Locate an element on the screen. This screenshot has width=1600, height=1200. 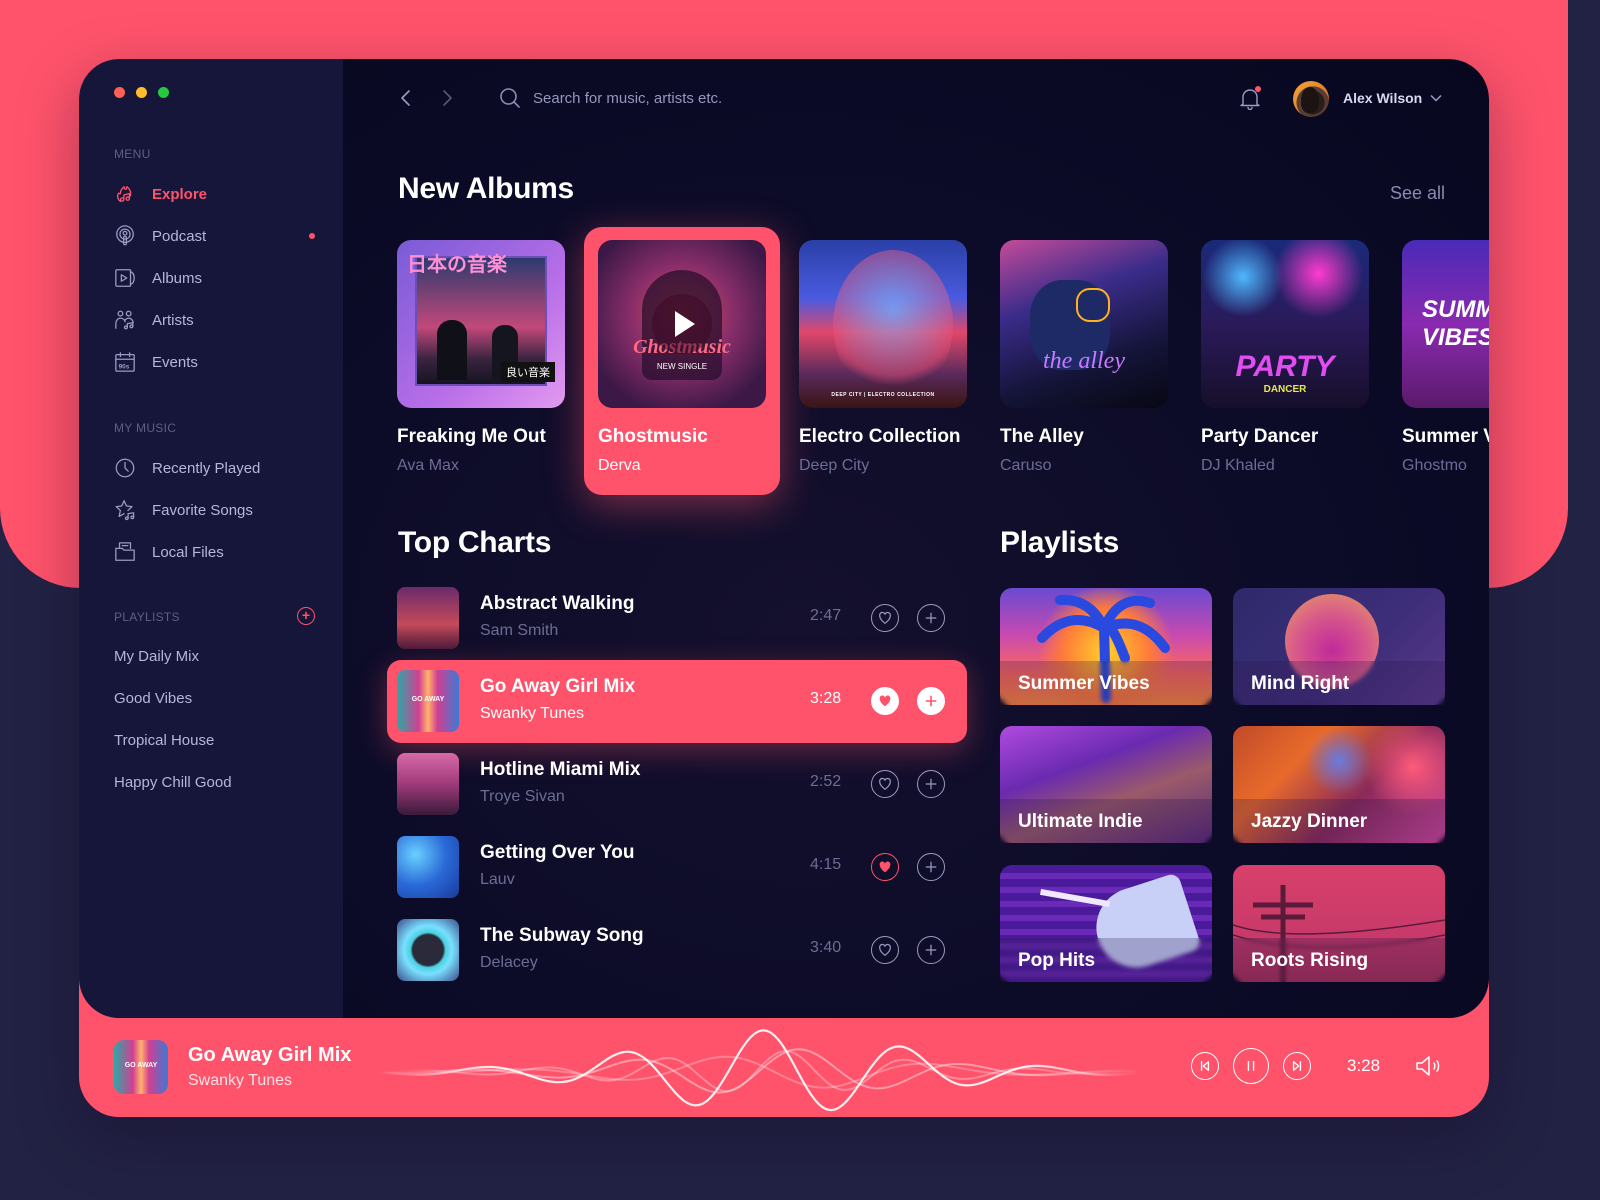
previous-button is located at coordinates (1205, 1066).